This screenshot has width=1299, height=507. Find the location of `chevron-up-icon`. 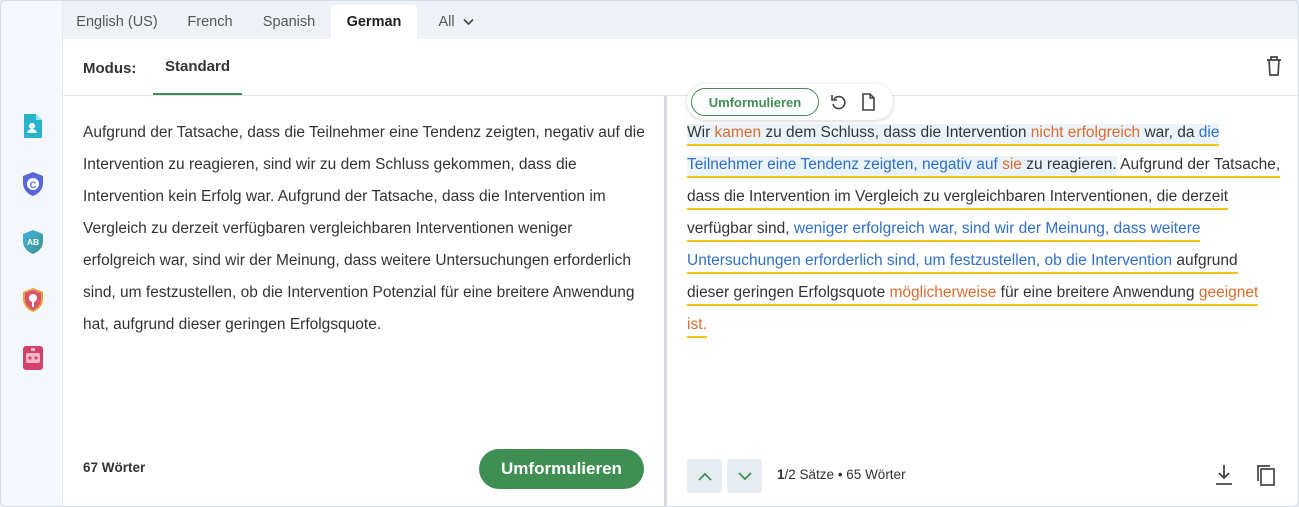

chevron-up-icon is located at coordinates (704, 476).